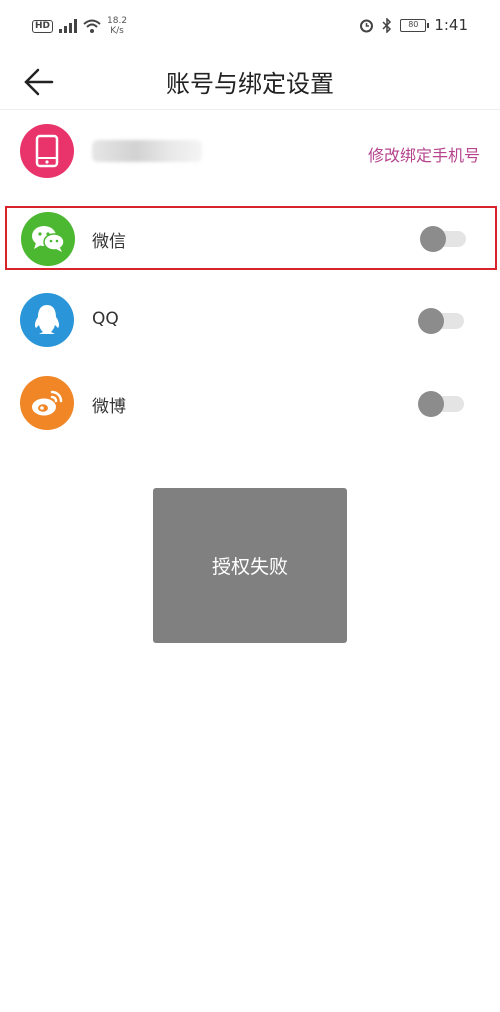 This screenshot has width=500, height=1012. I want to click on wechat-toggle, so click(443, 239).